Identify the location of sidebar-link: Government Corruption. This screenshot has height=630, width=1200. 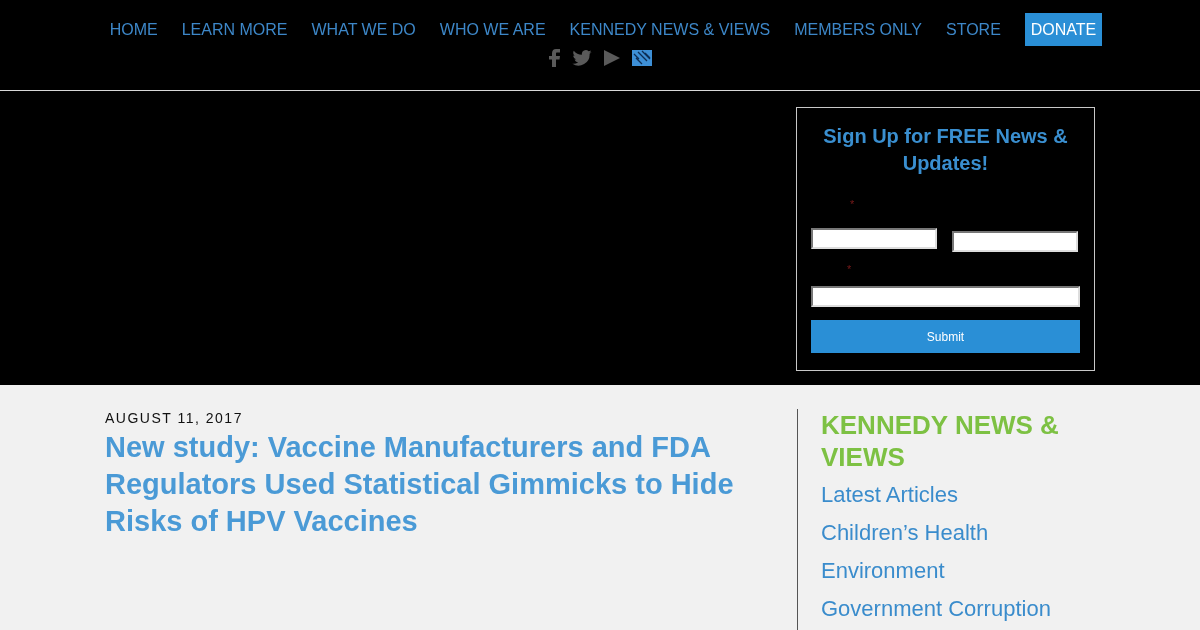
(936, 609).